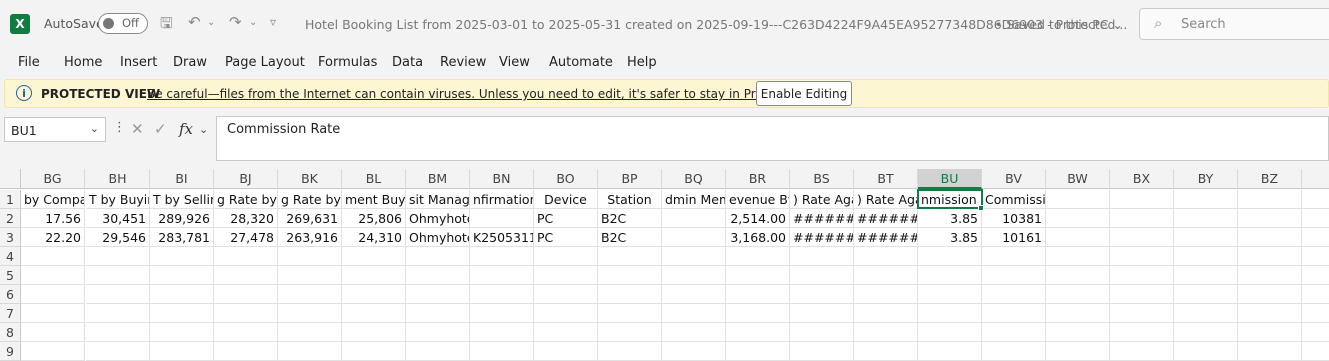 Image resolution: width=1329 pixels, height=361 pixels. I want to click on column-header-bs: BS, so click(822, 179).